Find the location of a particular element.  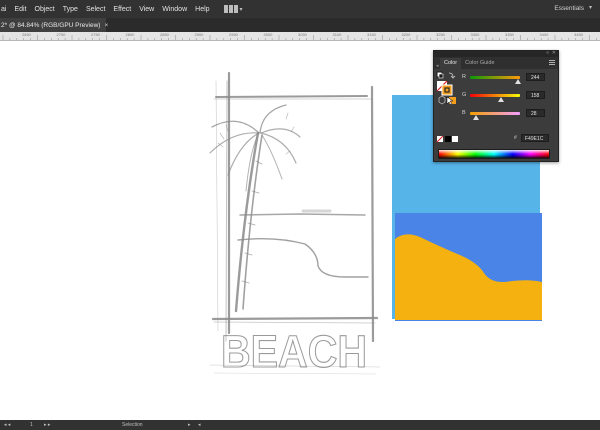

document-tab: 2* @ 84.84% (RGB/GPU Preview) × is located at coordinates (54, 25).